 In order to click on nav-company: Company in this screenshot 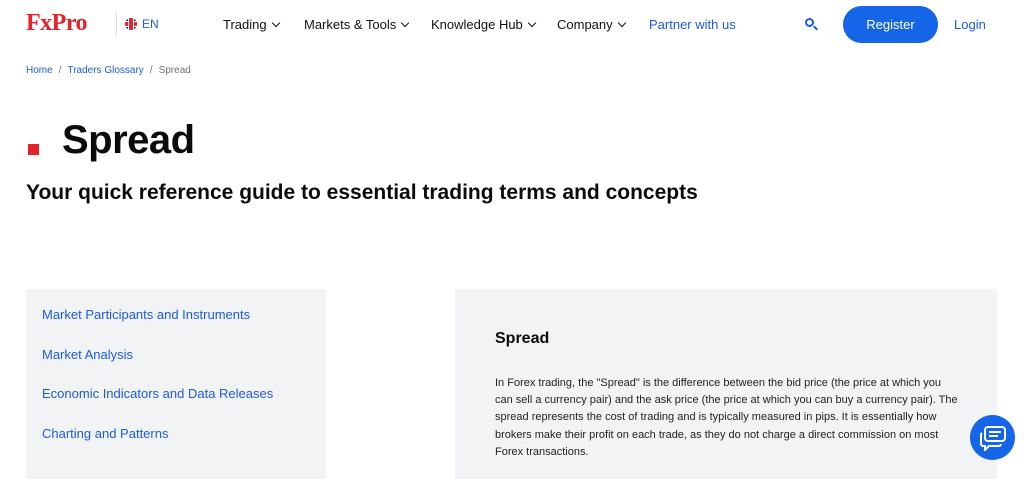, I will do `click(591, 24)`.